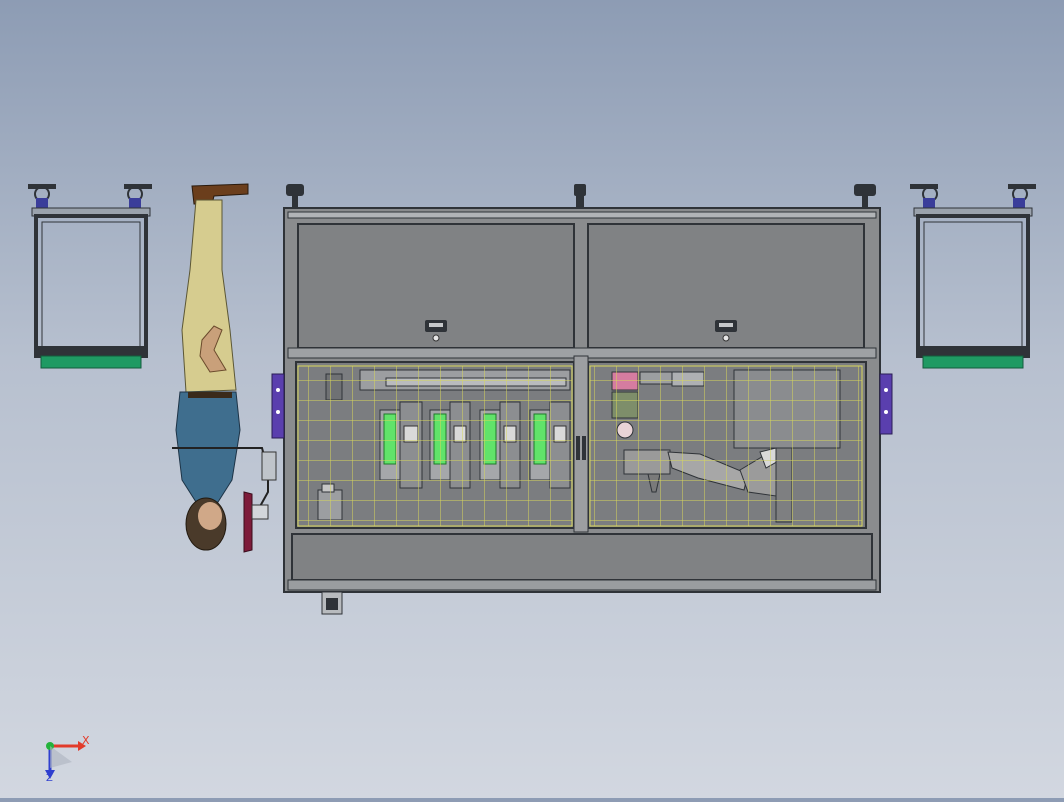  What do you see at coordinates (91, 362) in the screenshot?
I see `left-stand-green-base` at bounding box center [91, 362].